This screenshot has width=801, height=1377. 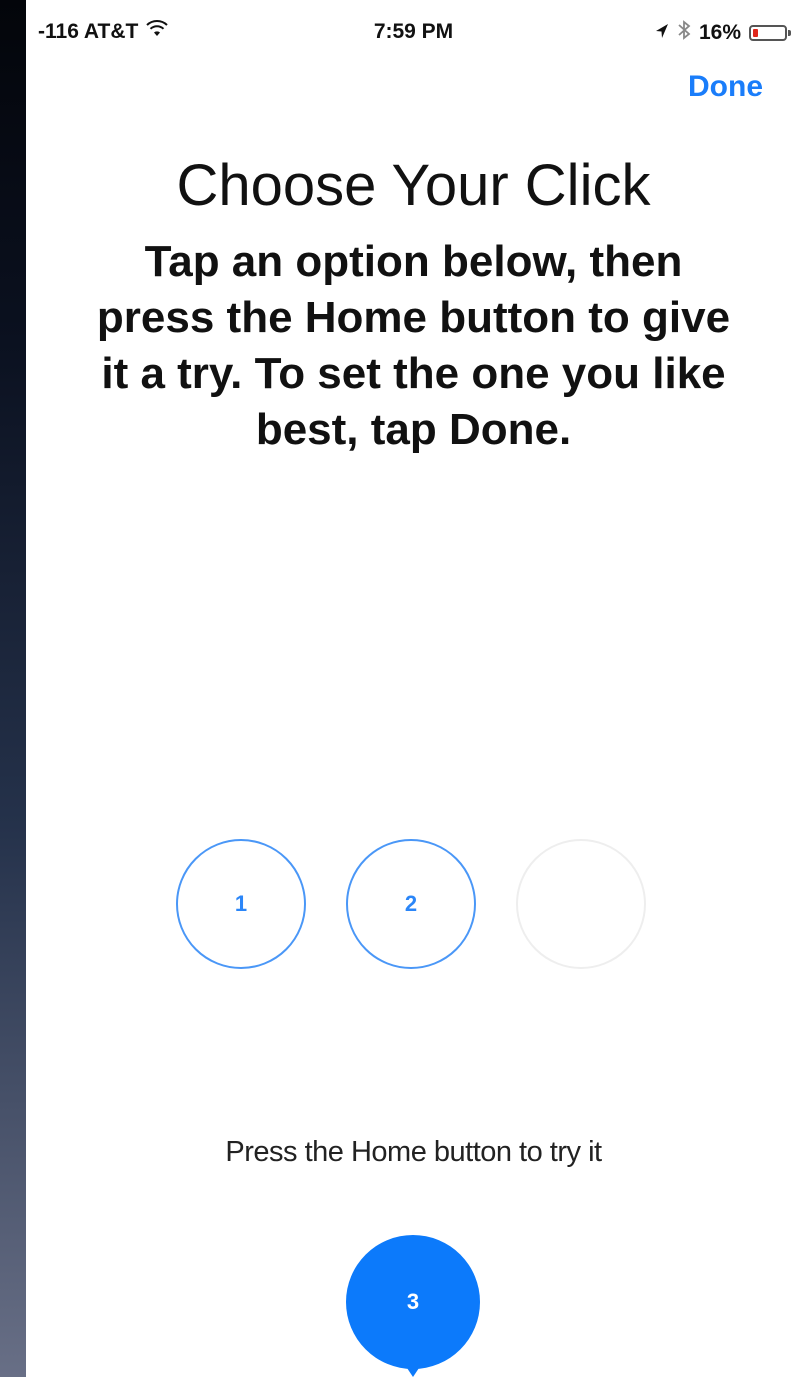 What do you see at coordinates (413, 1369) in the screenshot?
I see `selection-pointer-icon` at bounding box center [413, 1369].